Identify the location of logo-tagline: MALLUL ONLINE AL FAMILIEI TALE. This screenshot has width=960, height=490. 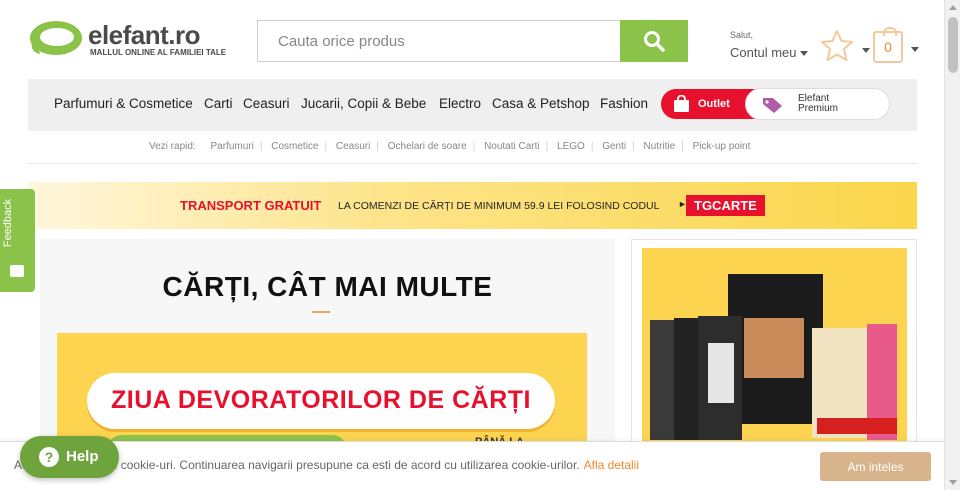
(158, 52).